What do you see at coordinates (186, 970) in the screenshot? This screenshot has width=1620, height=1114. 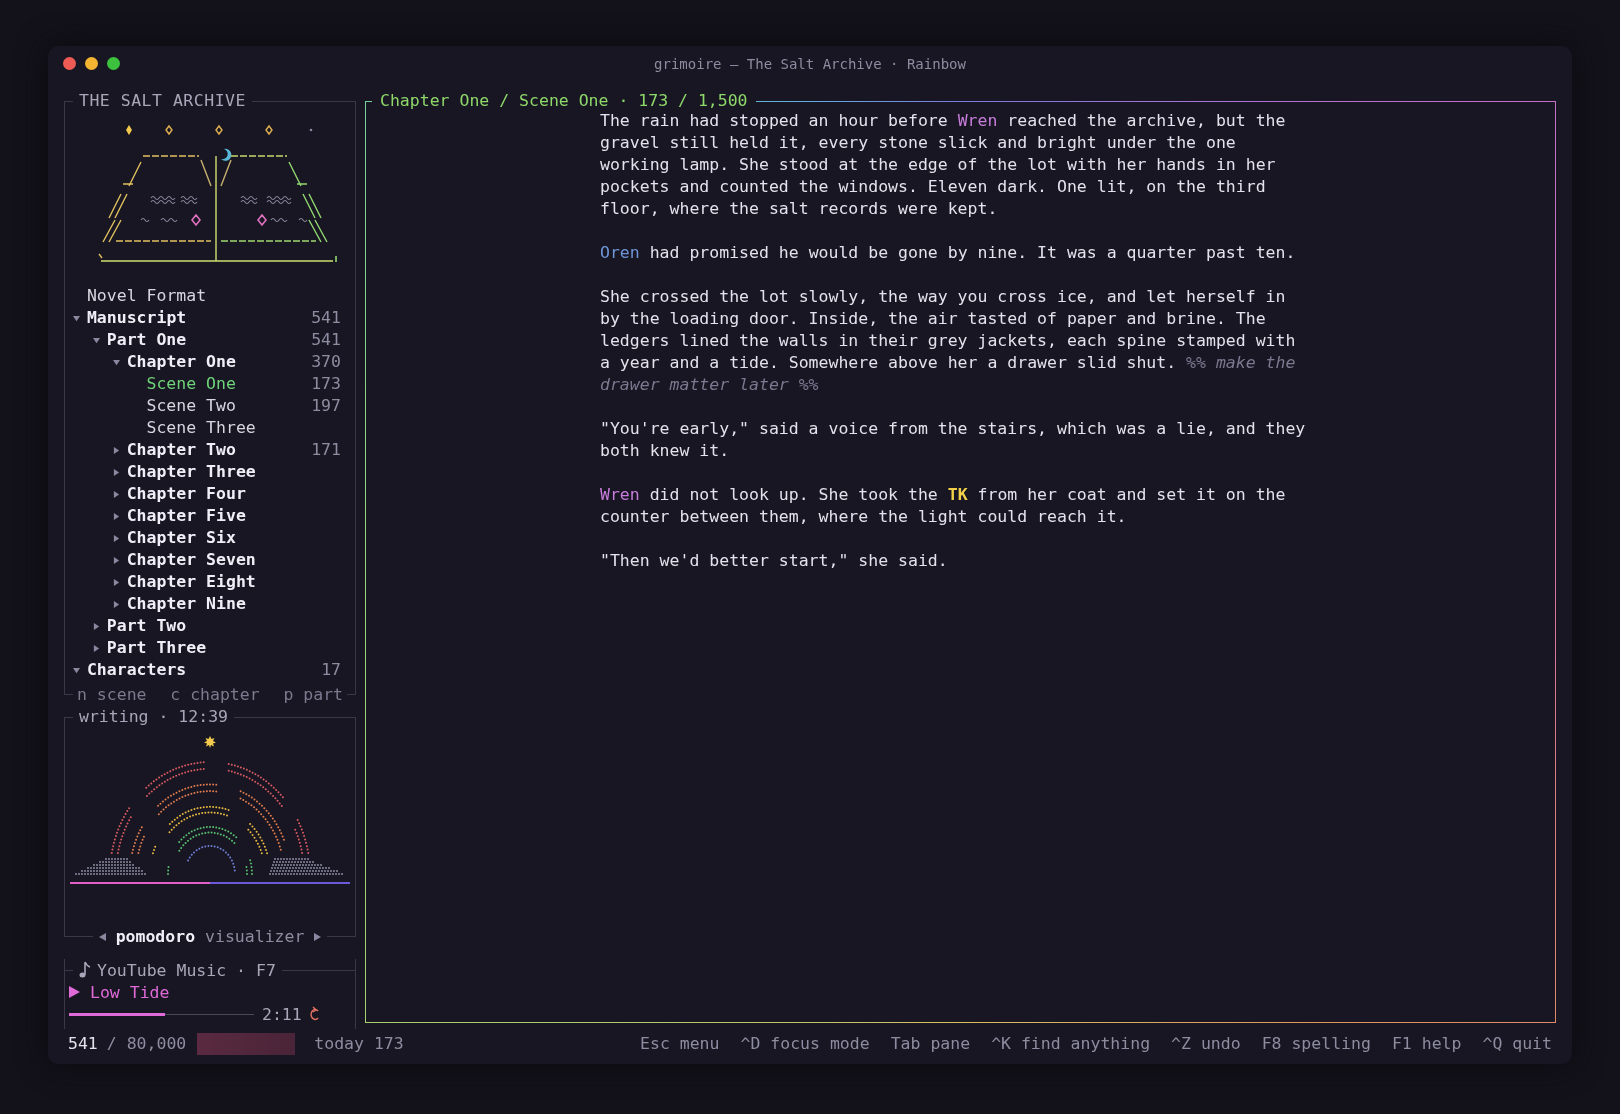 I see `panel-title: YouTube Music · F7` at bounding box center [186, 970].